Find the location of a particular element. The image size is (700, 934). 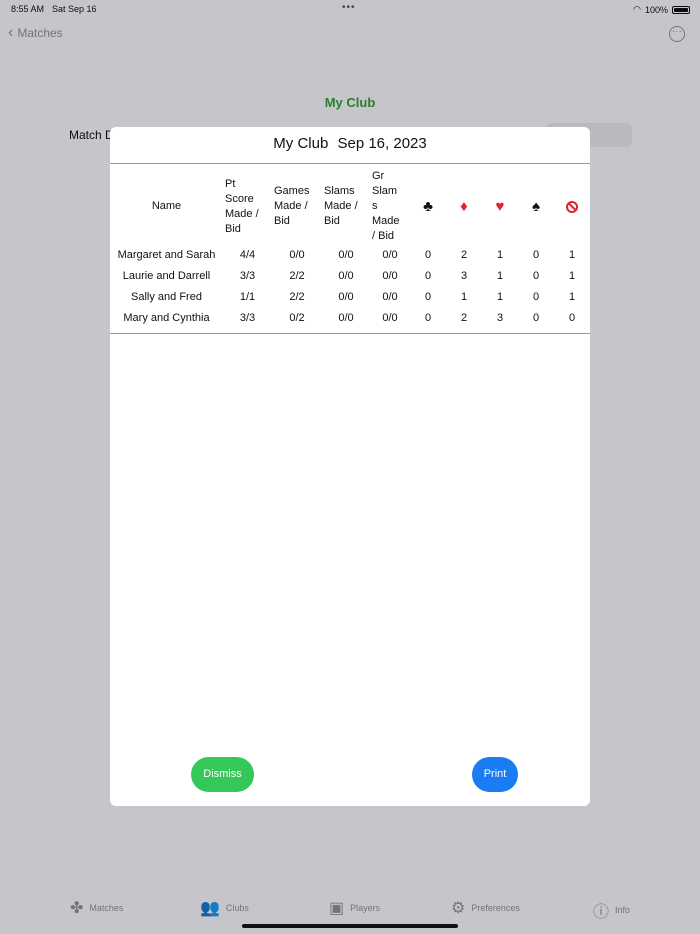

modal-title-date: Sep 16, 2023 is located at coordinates (382, 143).